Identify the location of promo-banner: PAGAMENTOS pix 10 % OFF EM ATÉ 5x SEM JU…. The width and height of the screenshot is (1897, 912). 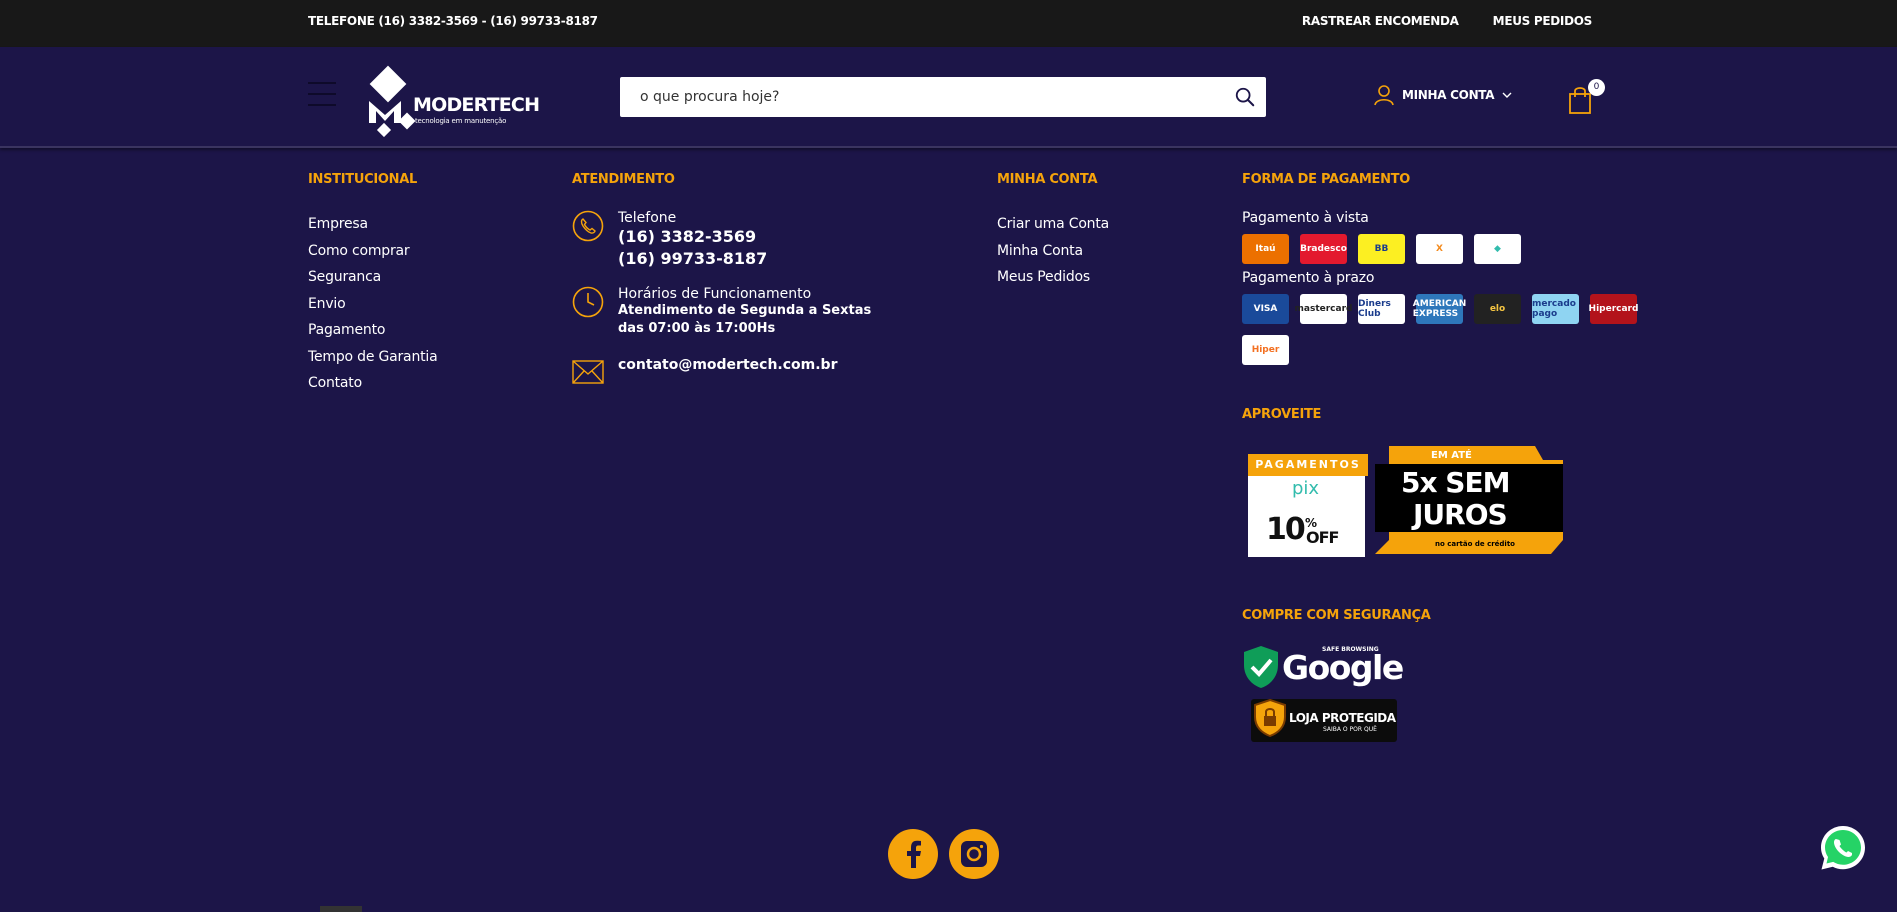
(1405, 502).